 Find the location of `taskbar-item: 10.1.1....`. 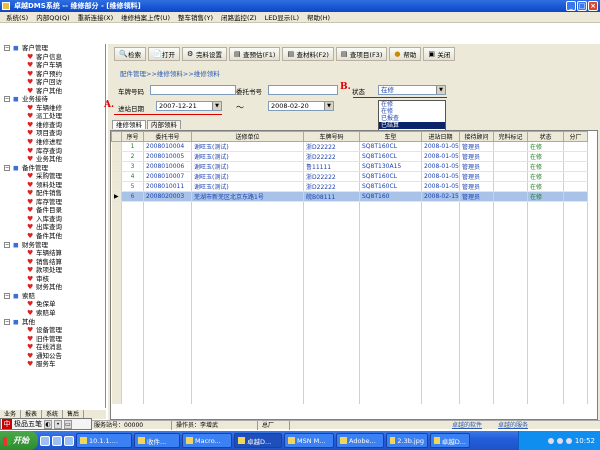

taskbar-item: 10.1.1.... is located at coordinates (104, 440).